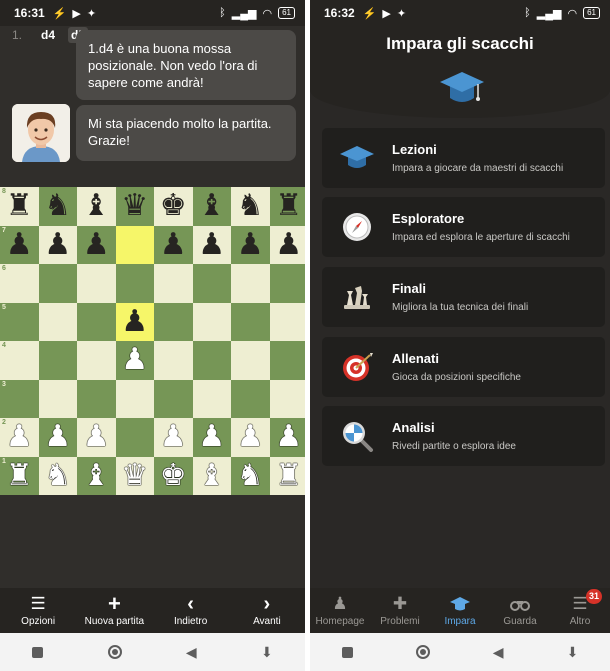 The height and width of the screenshot is (671, 610). Describe the element at coordinates (96, 321) in the screenshot. I see `square-c5` at that location.